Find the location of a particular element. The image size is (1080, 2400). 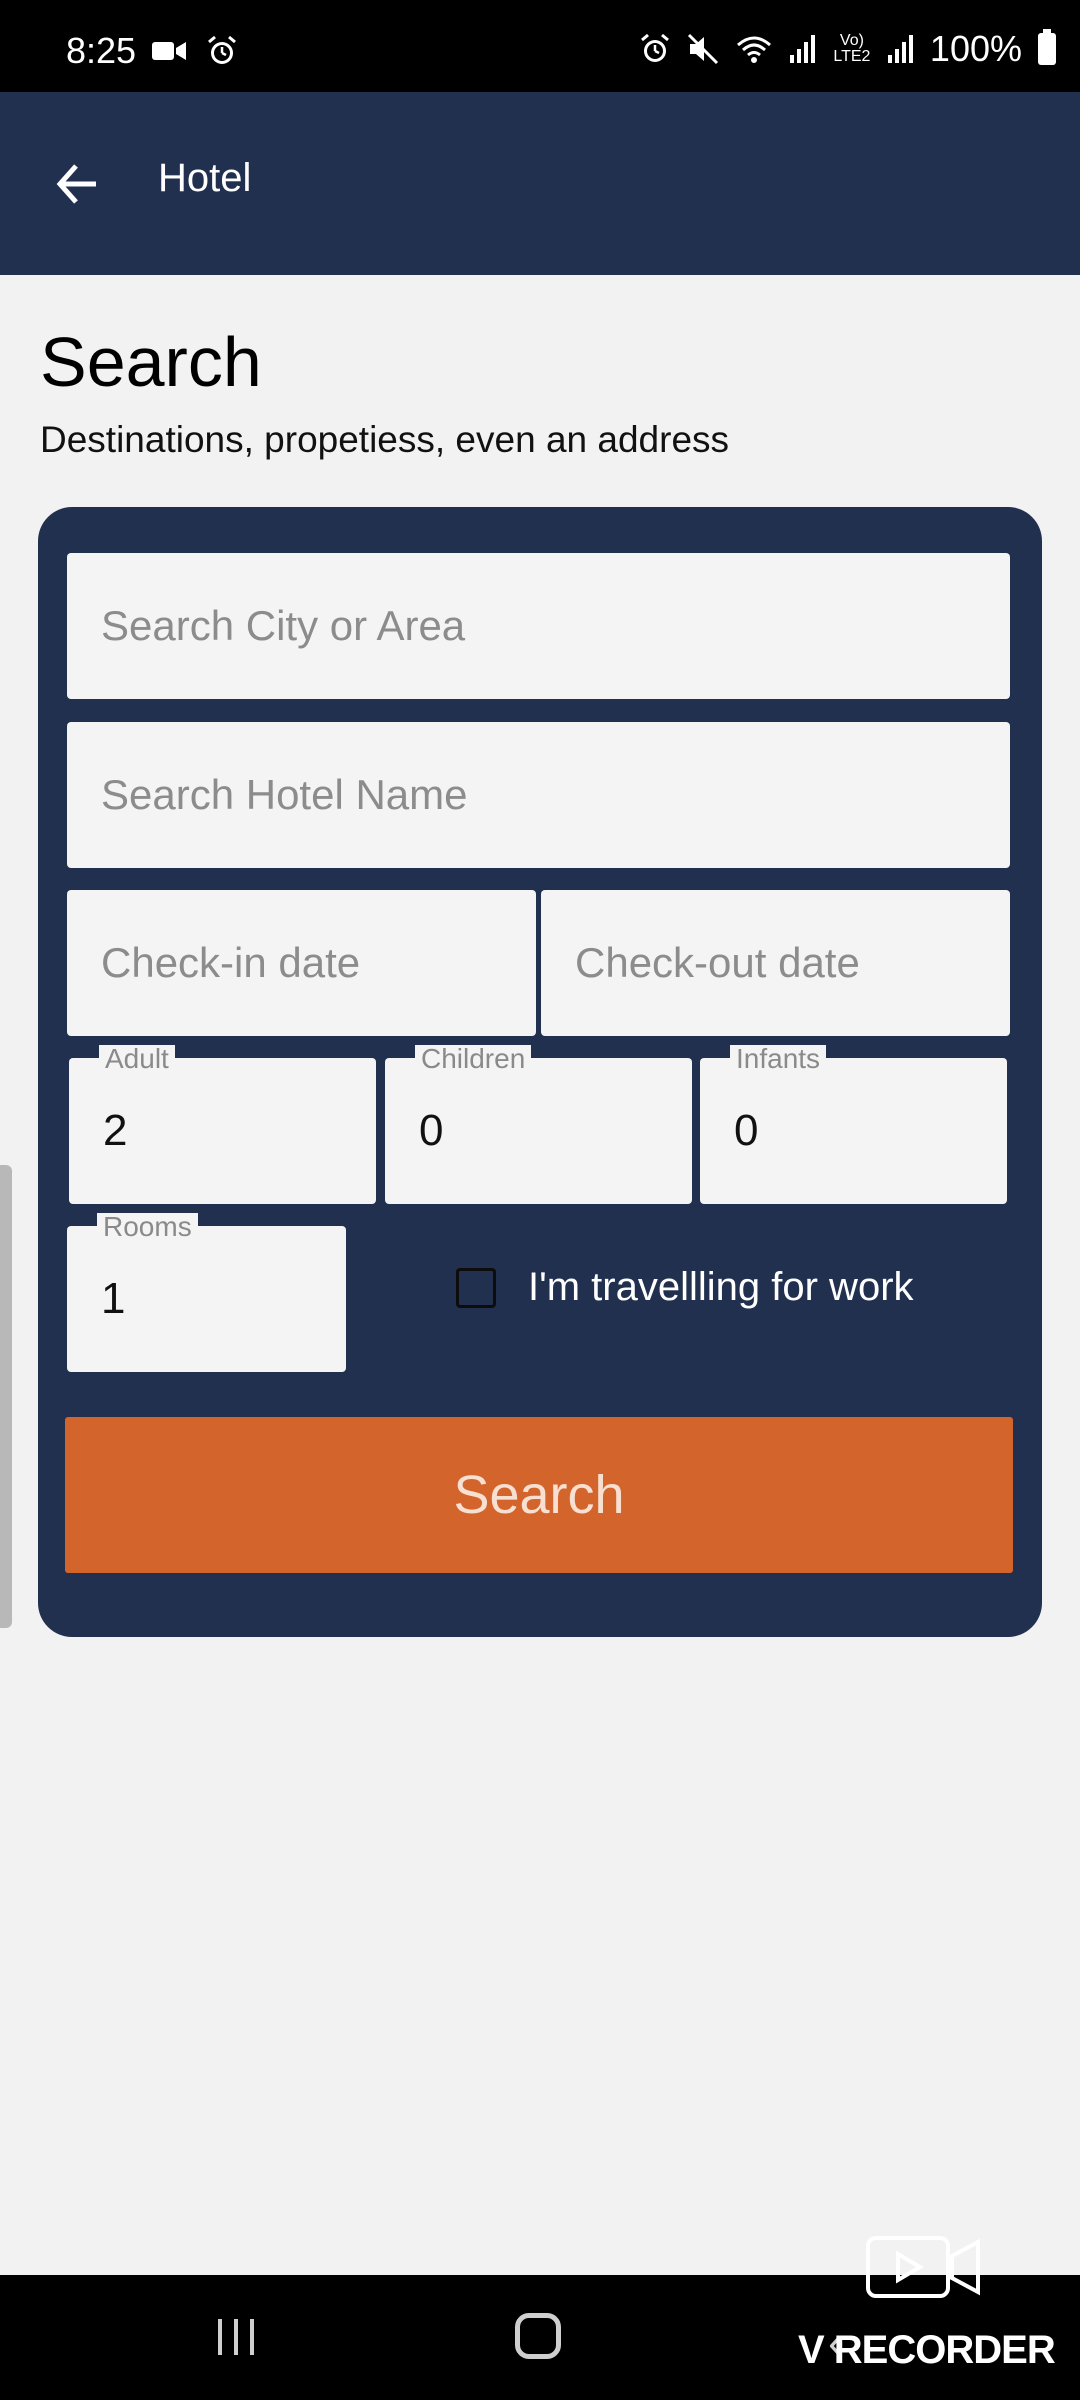

status-right-icons: Vo) LTE2 100% is located at coordinates (847, 49).